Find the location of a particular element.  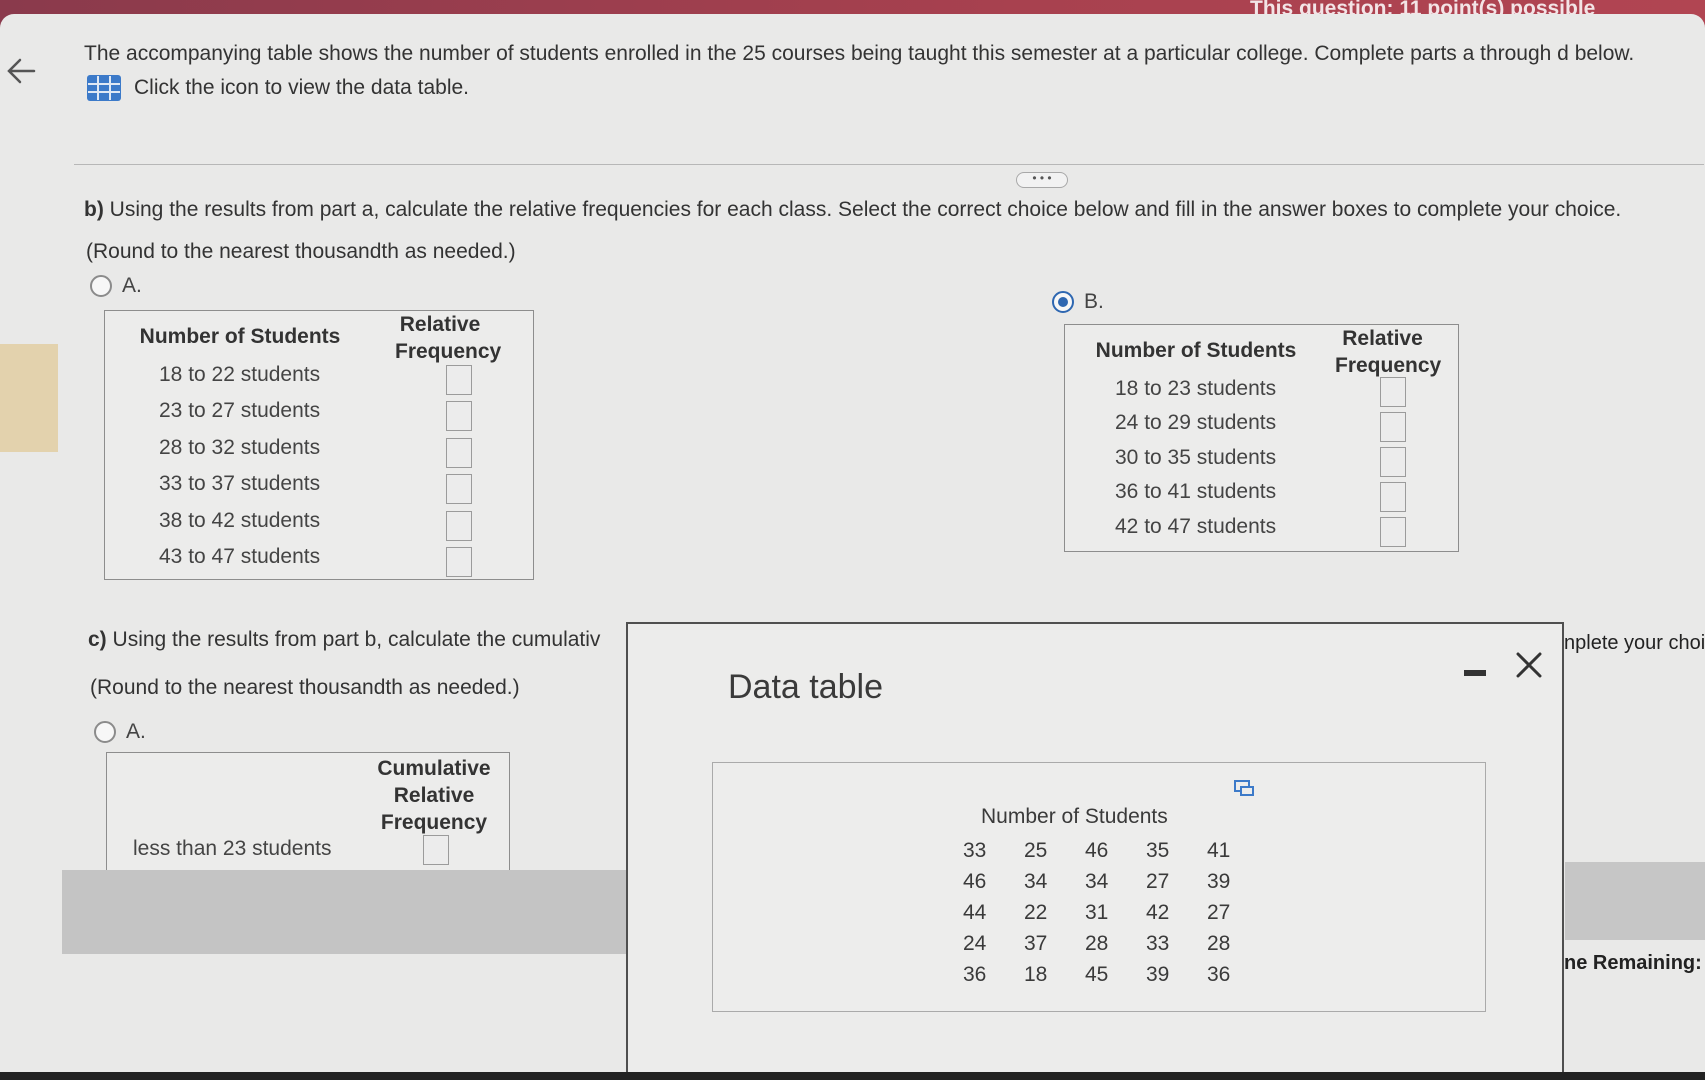

table-row-label: less than 23 students is located at coordinates (232, 848).